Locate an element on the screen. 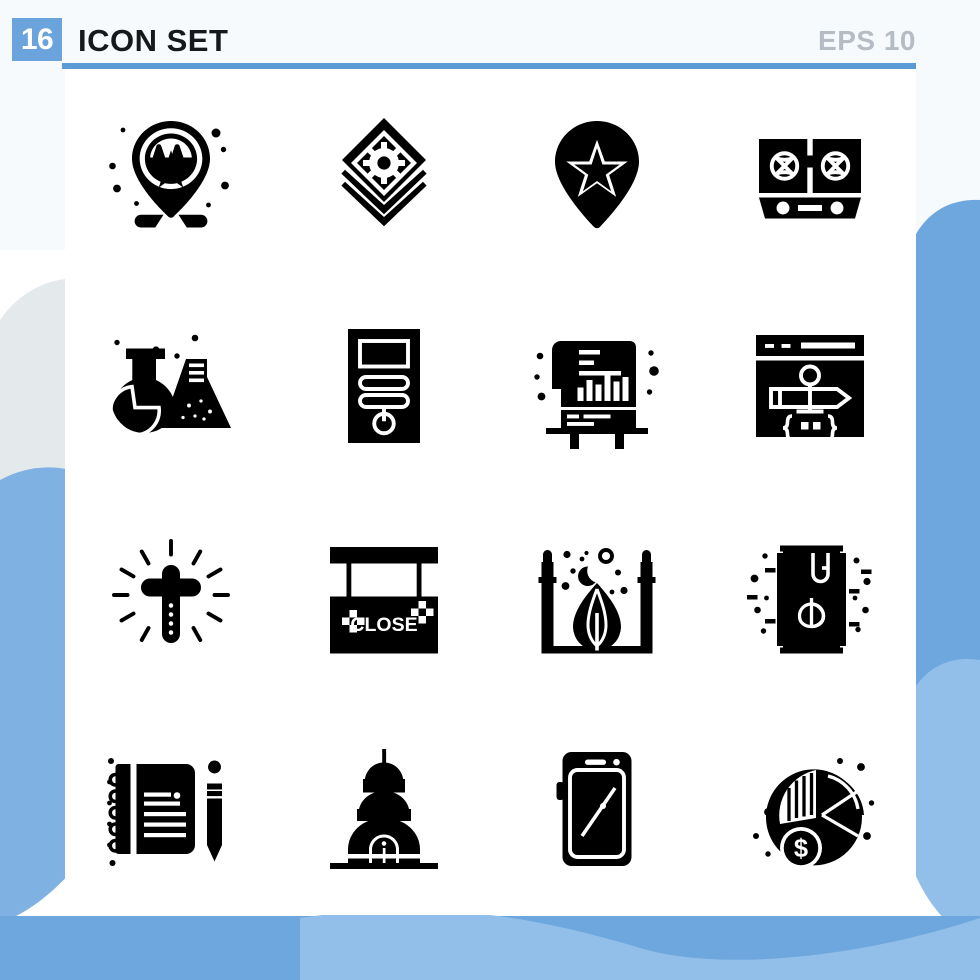  icon-cell-10: CLOSE is located at coordinates (384, 598).